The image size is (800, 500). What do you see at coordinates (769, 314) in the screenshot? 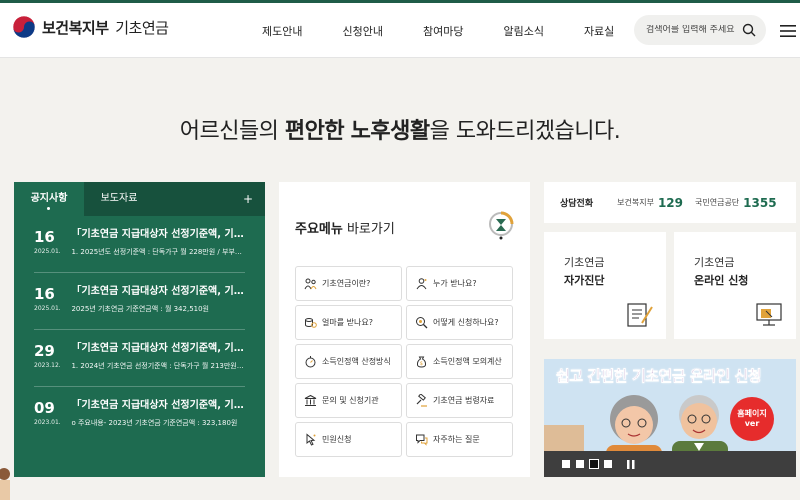
I see `monitor-icon` at bounding box center [769, 314].